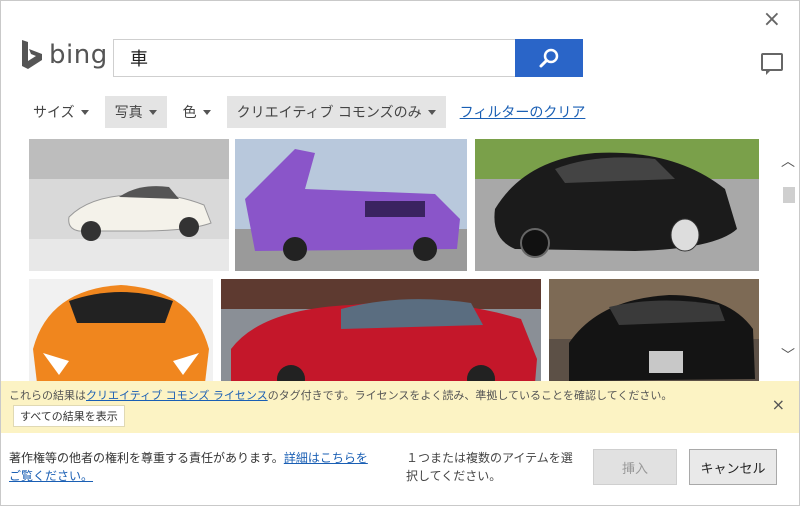  Describe the element at coordinates (772, 64) in the screenshot. I see `feedback-icon` at that location.